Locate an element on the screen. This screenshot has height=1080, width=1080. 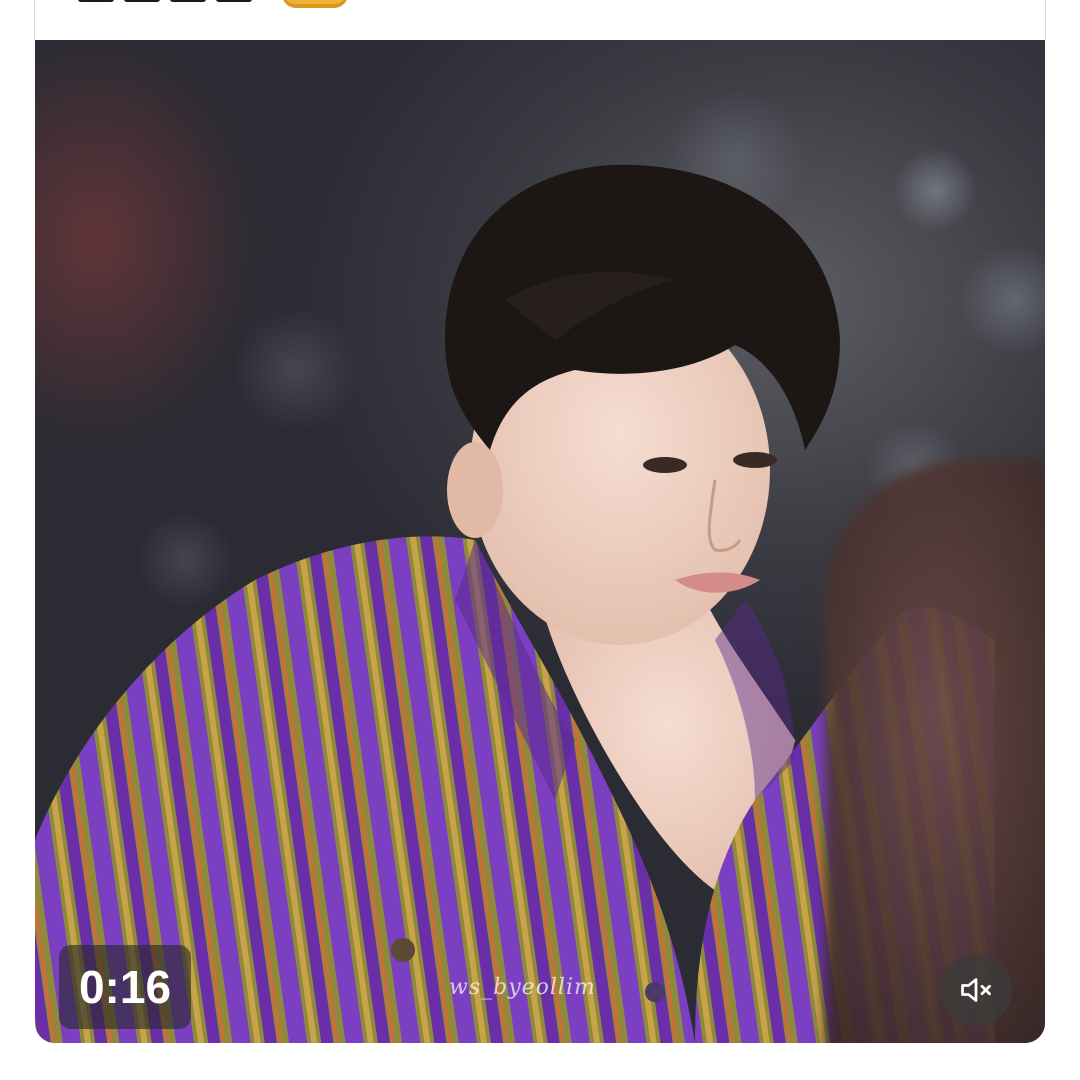
video-elapsed-time: 0:16 is located at coordinates (125, 987).